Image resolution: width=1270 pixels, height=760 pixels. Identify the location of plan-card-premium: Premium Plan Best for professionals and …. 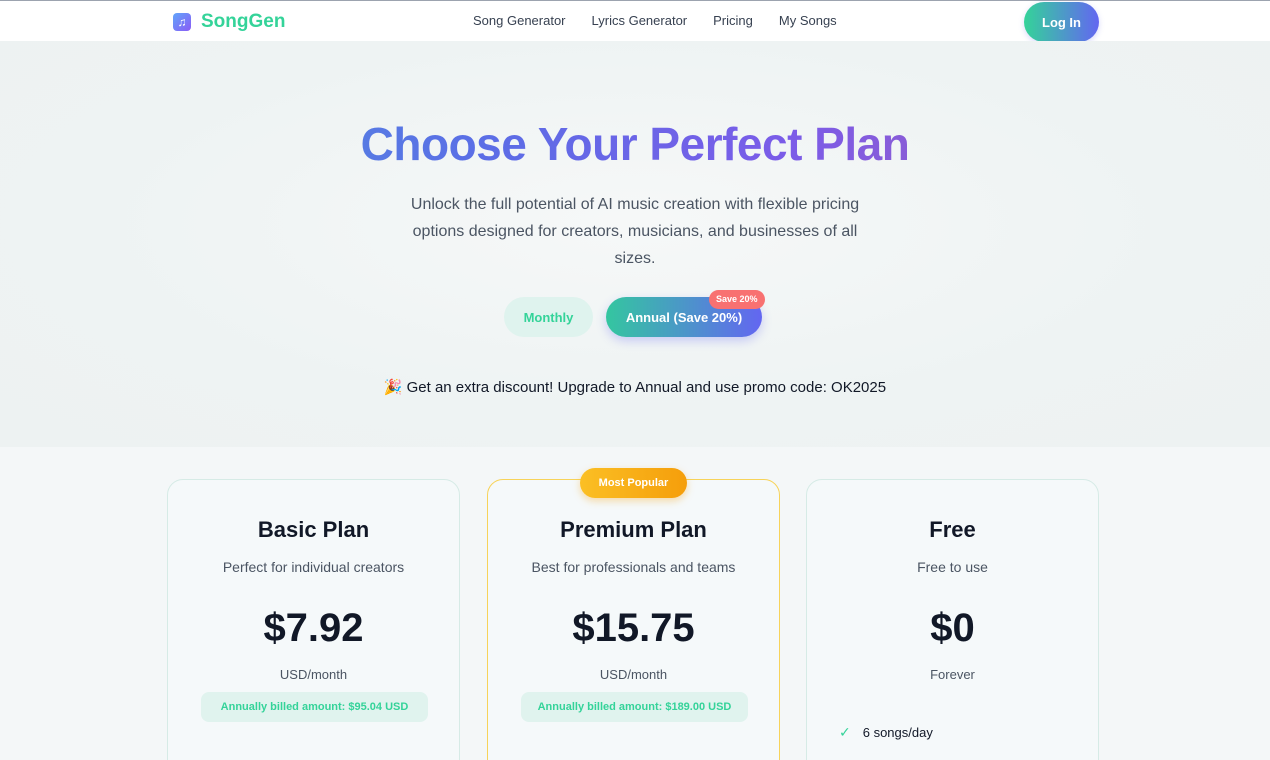
(633, 619).